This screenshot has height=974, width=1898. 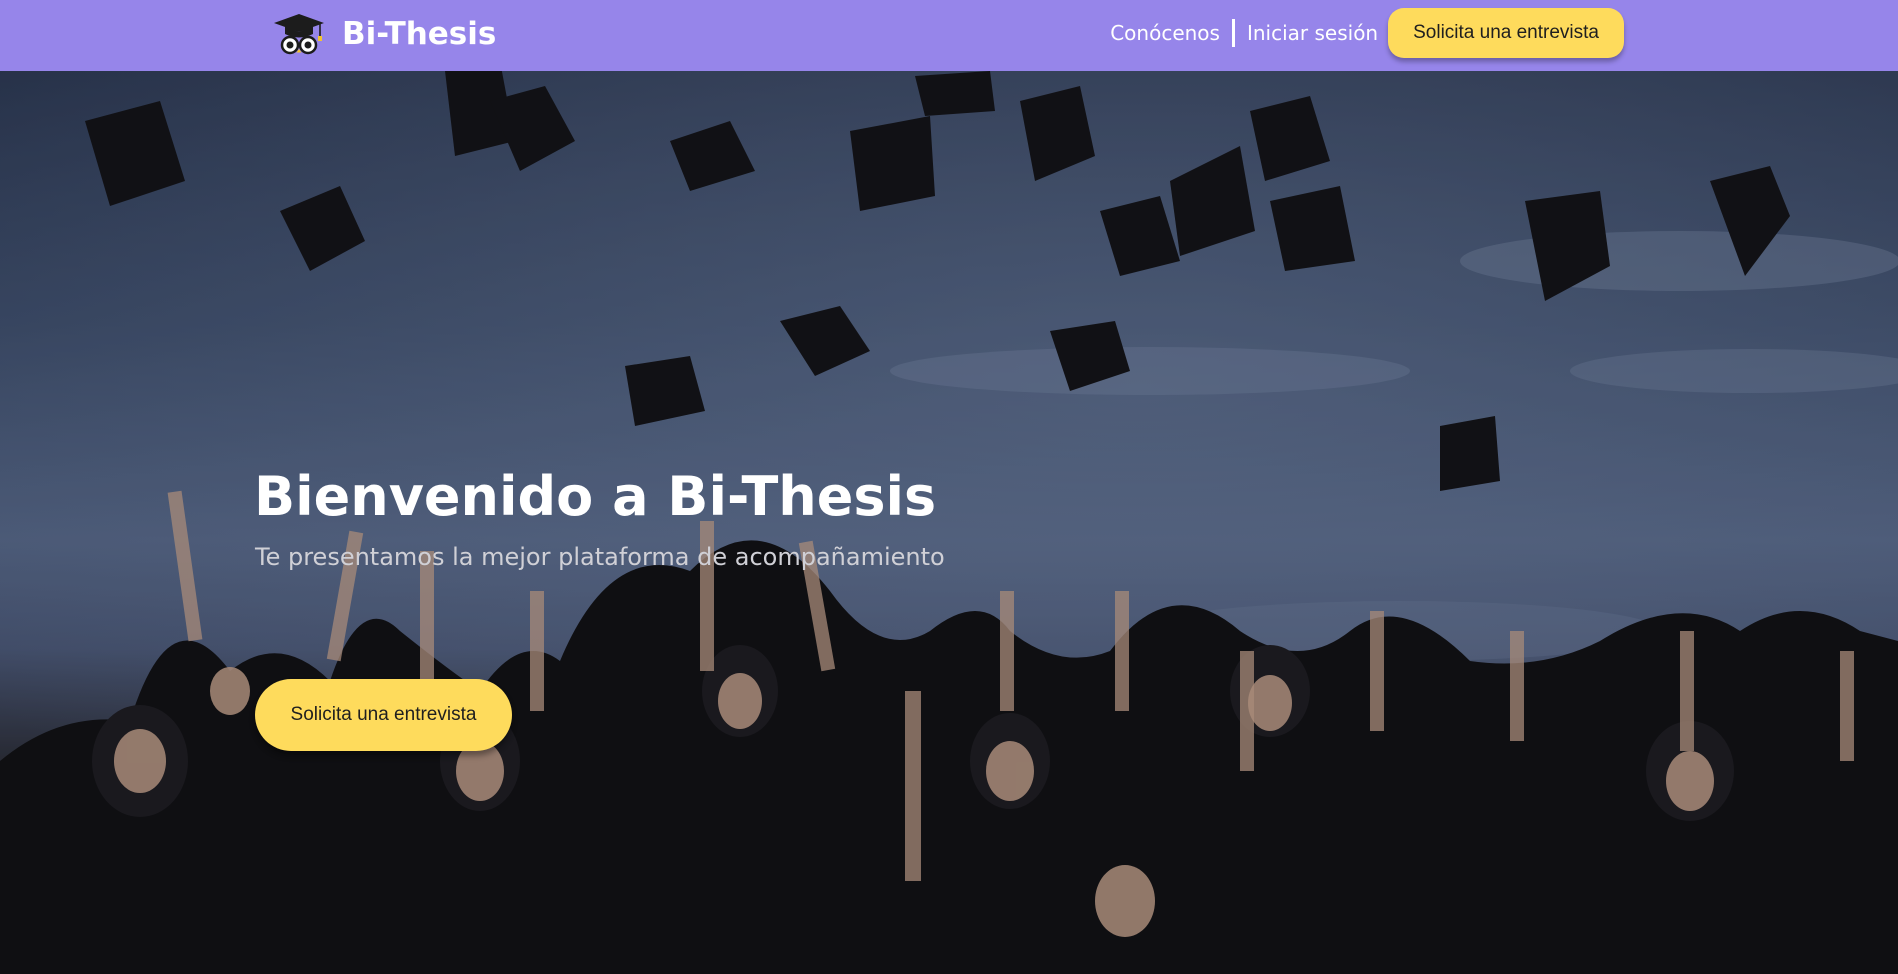 What do you see at coordinates (299, 34) in the screenshot?
I see `graduation-cap-owl-icon` at bounding box center [299, 34].